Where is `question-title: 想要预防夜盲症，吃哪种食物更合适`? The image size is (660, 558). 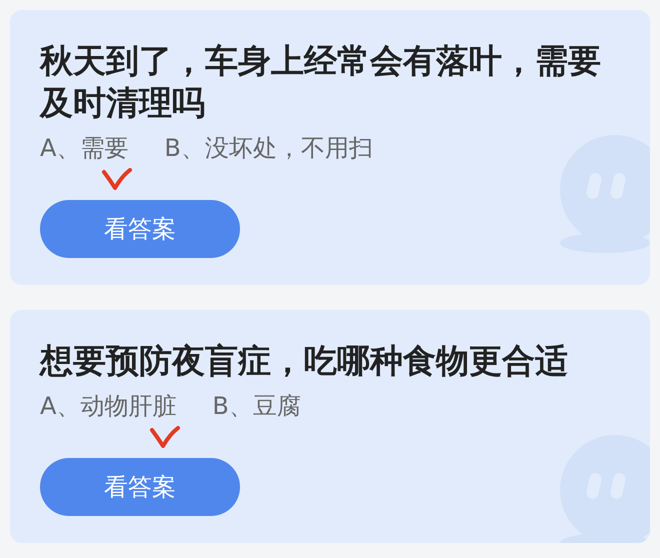 question-title: 想要预防夜盲症，吃哪种食物更合适 is located at coordinates (304, 361).